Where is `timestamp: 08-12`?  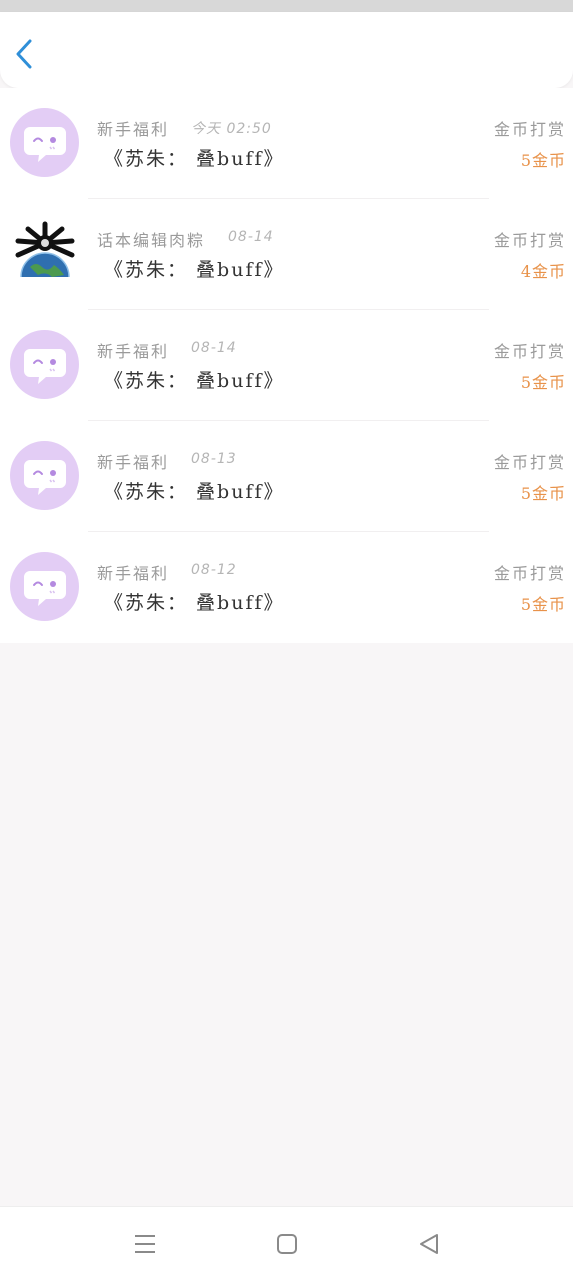
timestamp: 08-12 is located at coordinates (214, 570).